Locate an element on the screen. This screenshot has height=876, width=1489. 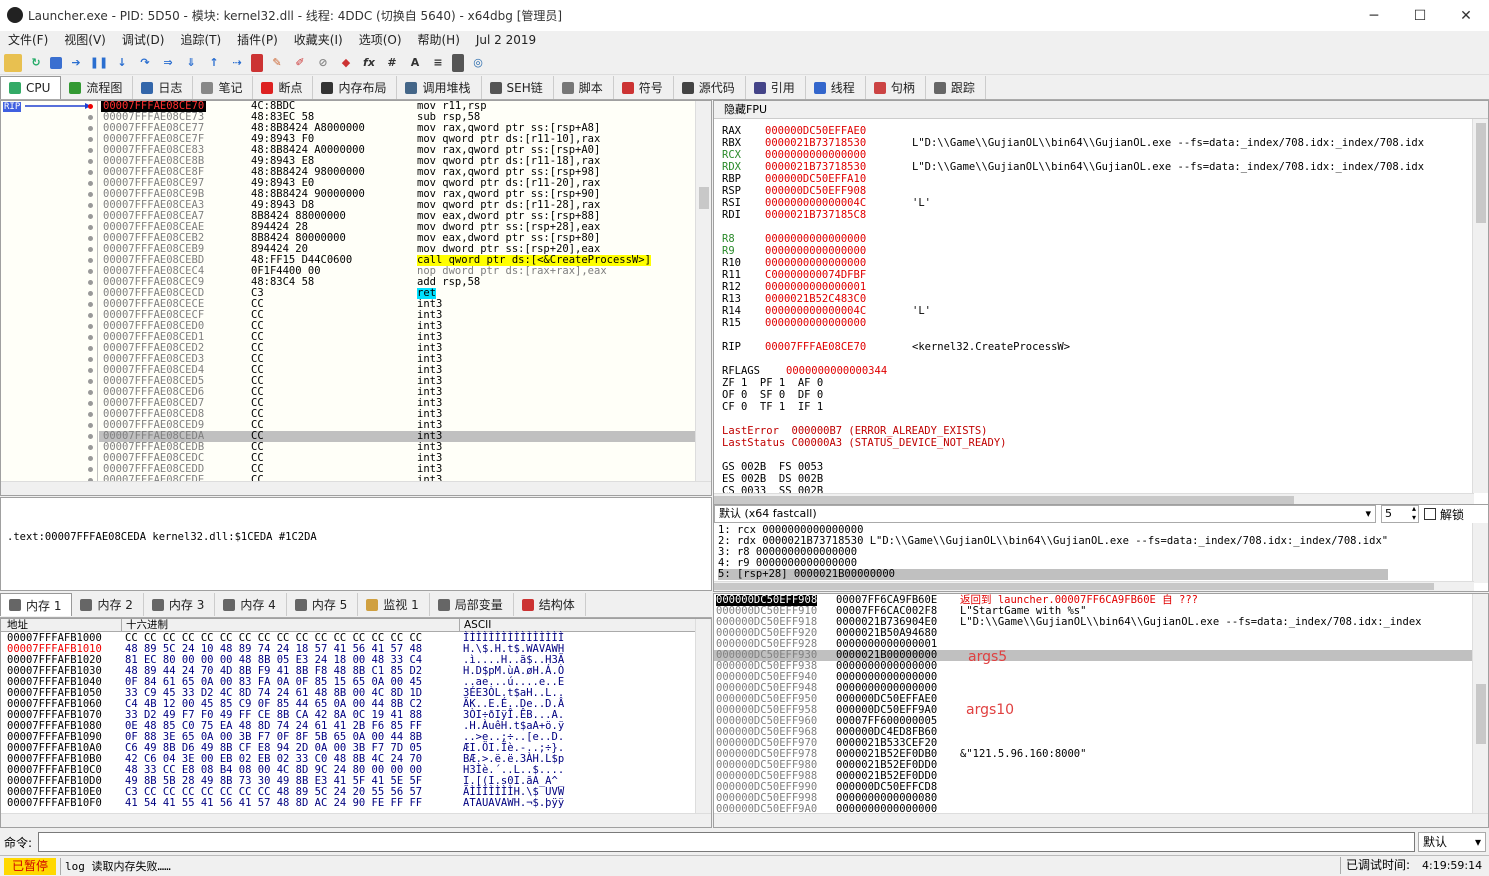
menu-item: 收藏夹(I) is located at coordinates (318, 40).